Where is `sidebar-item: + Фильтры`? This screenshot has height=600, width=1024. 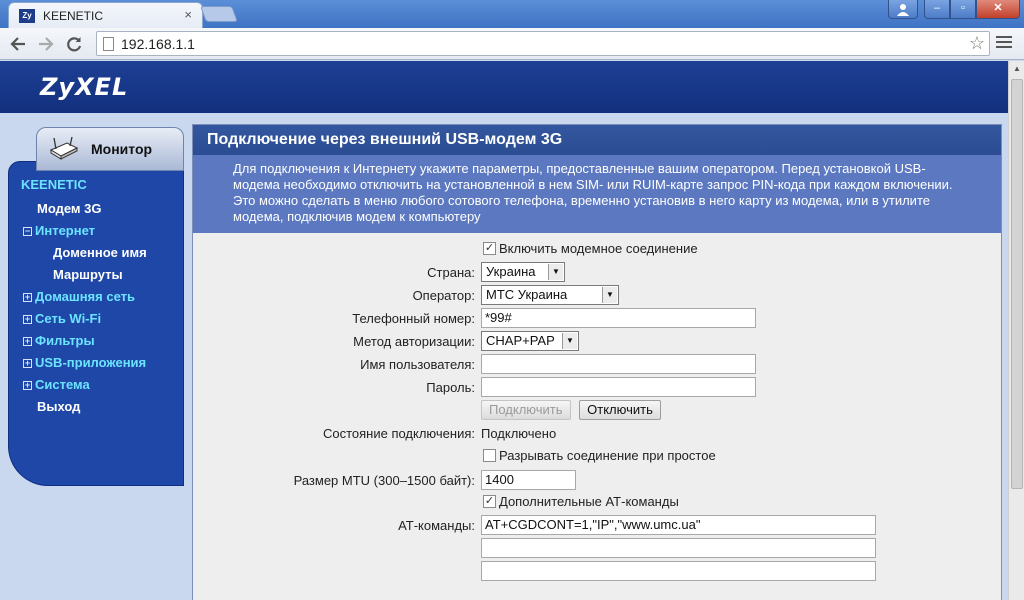 sidebar-item: + Фильтры is located at coordinates (85, 341).